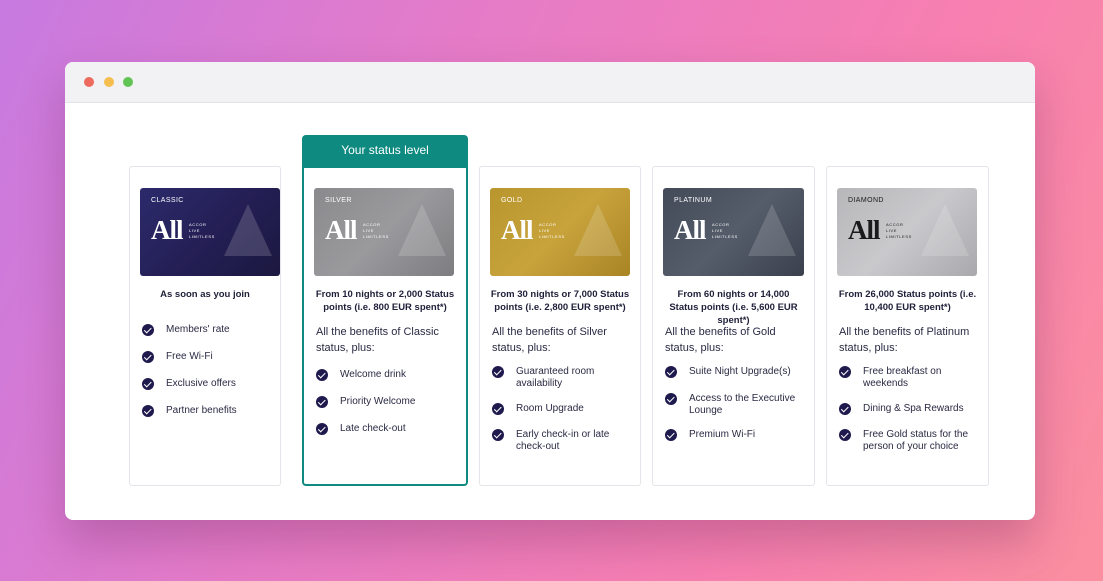  I want to click on benefit-item: Members' rate, so click(207, 330).